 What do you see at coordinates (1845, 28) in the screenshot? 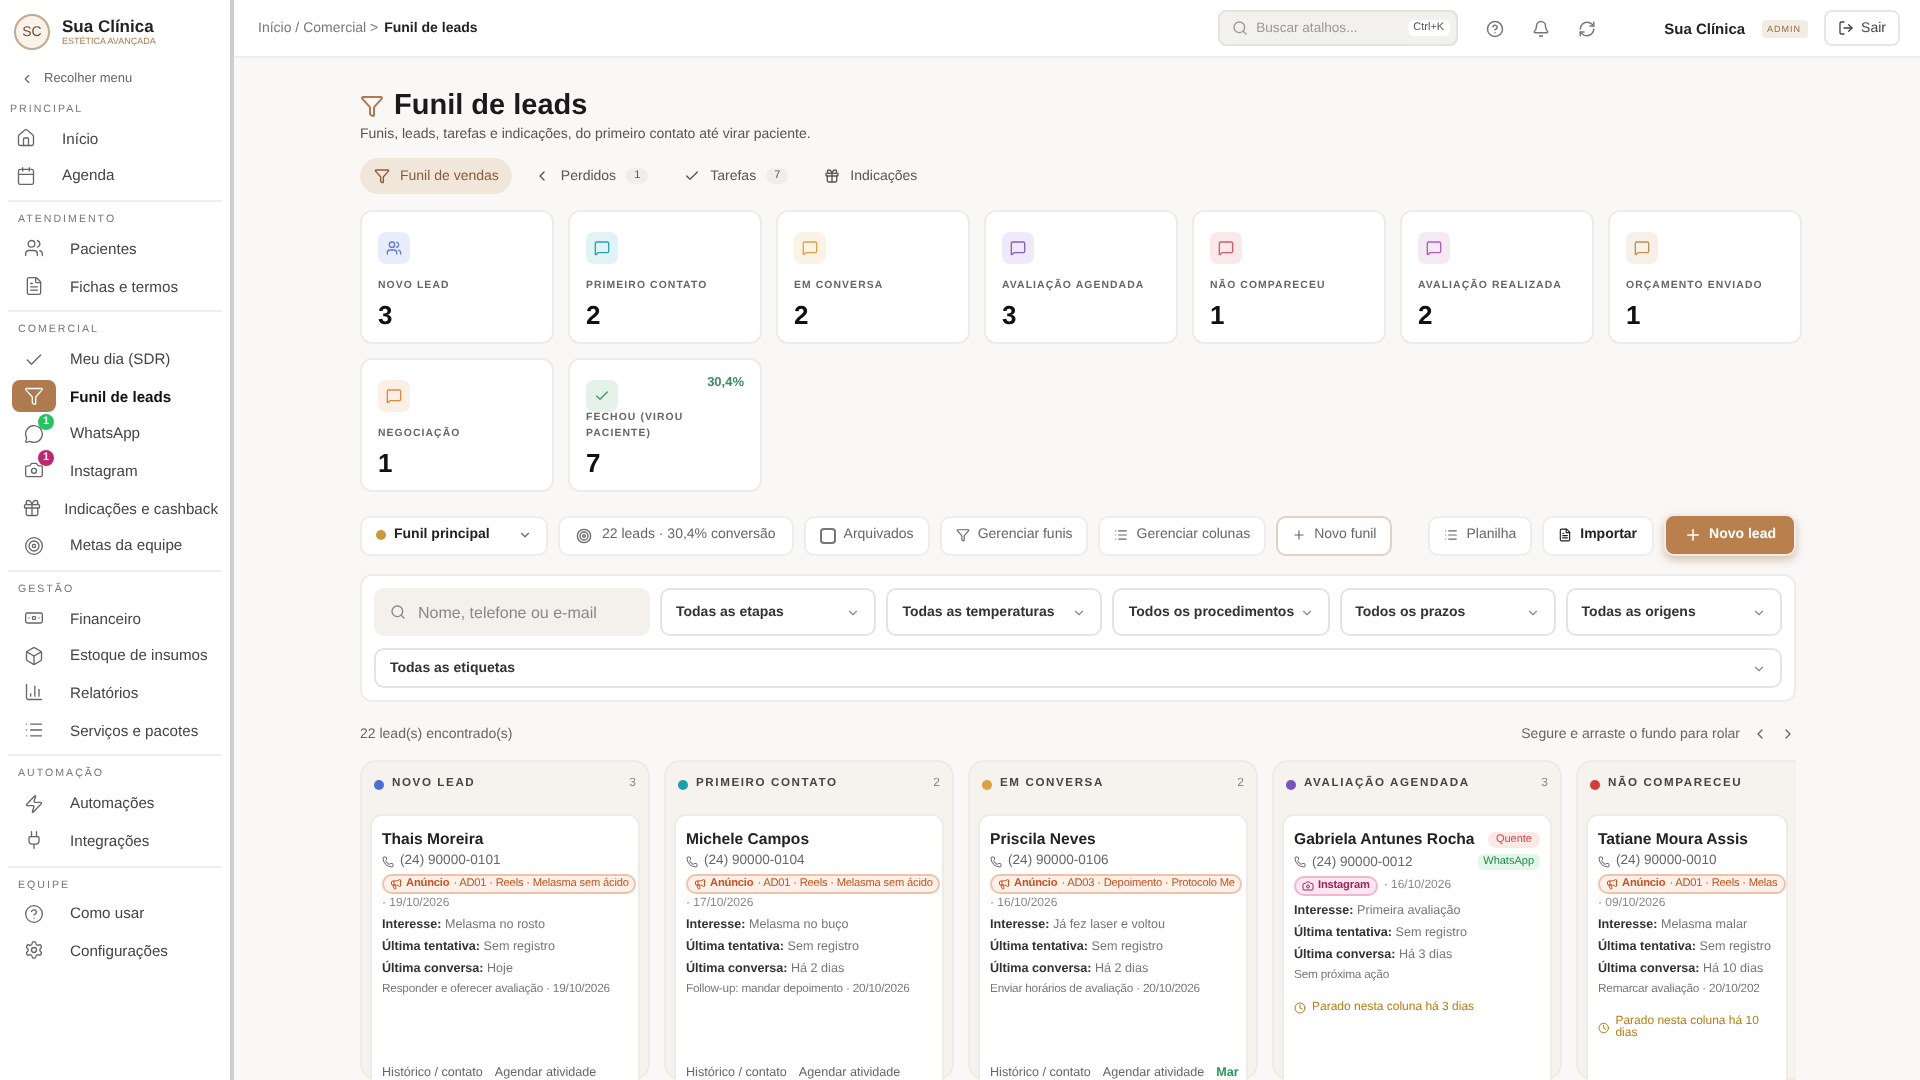
I see `logout-icon` at bounding box center [1845, 28].